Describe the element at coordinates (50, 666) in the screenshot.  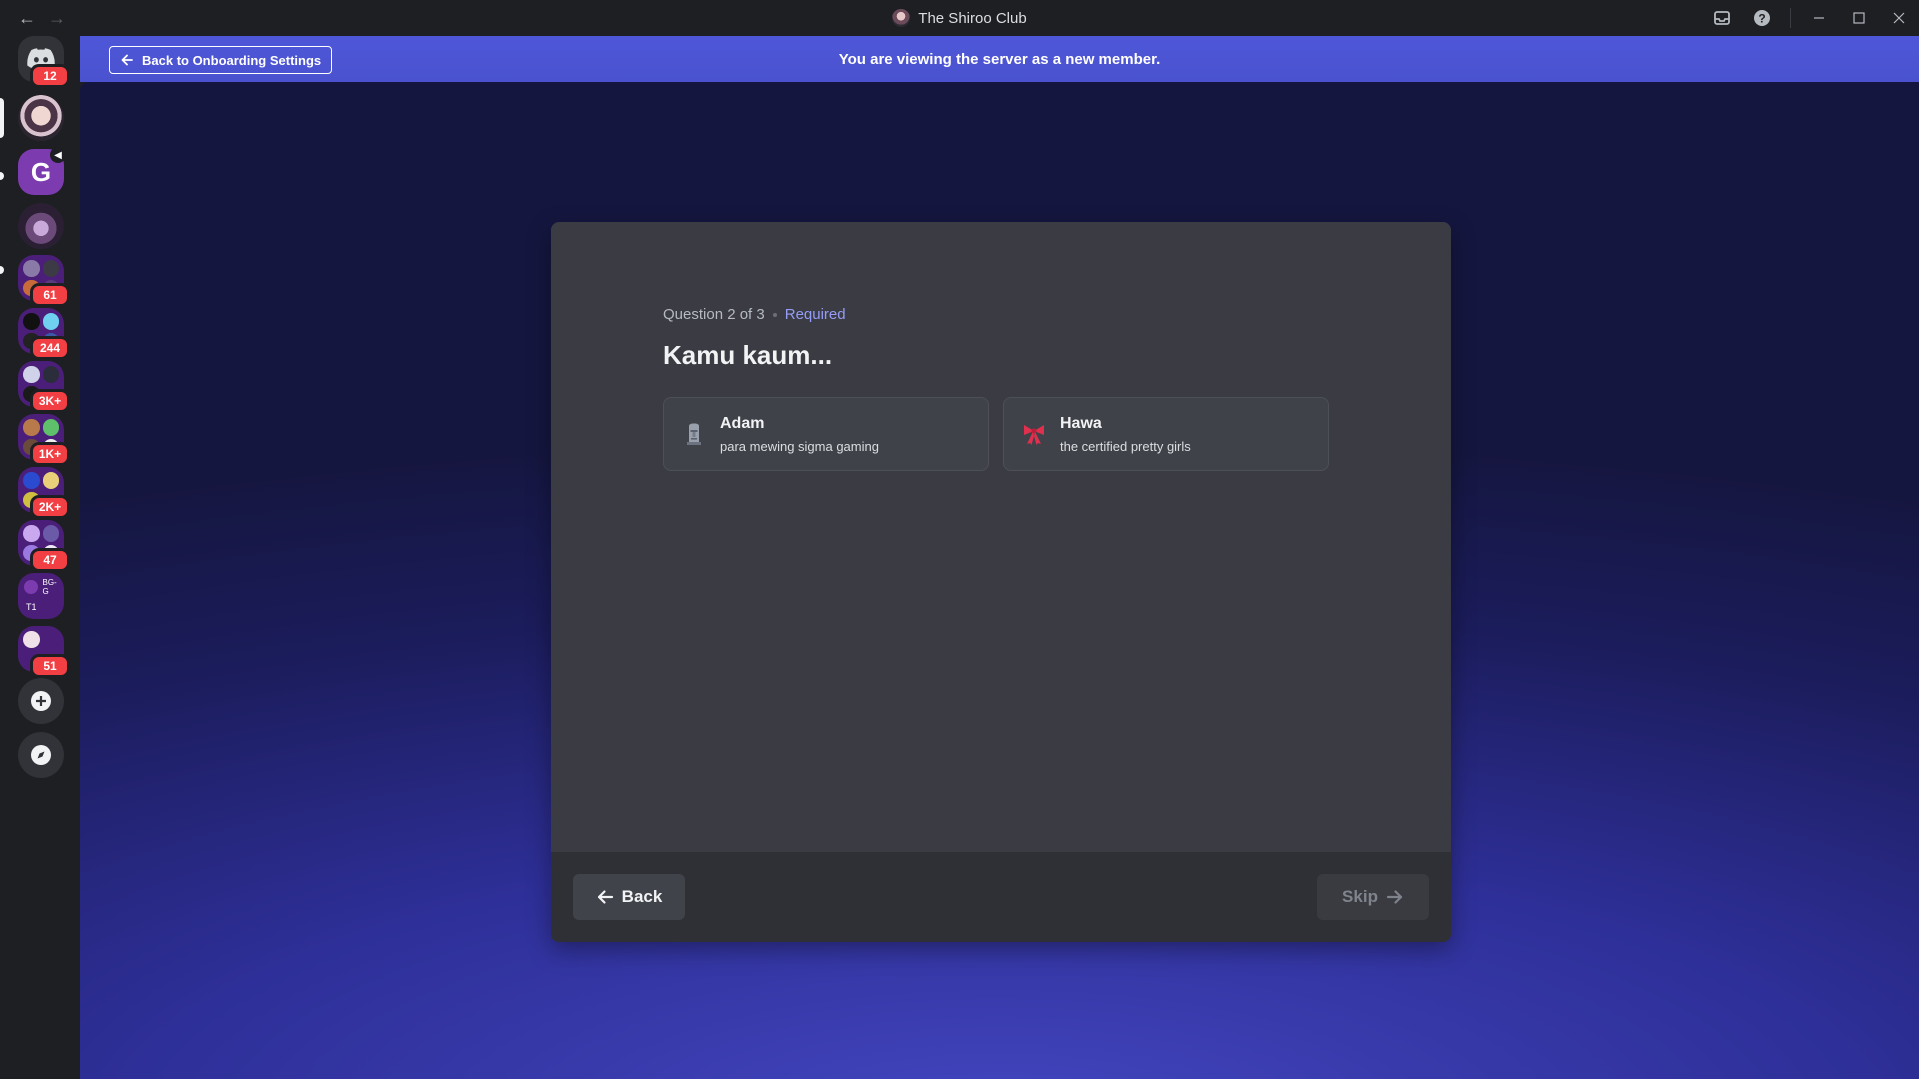
I see `folder-8-badge: 51` at that location.